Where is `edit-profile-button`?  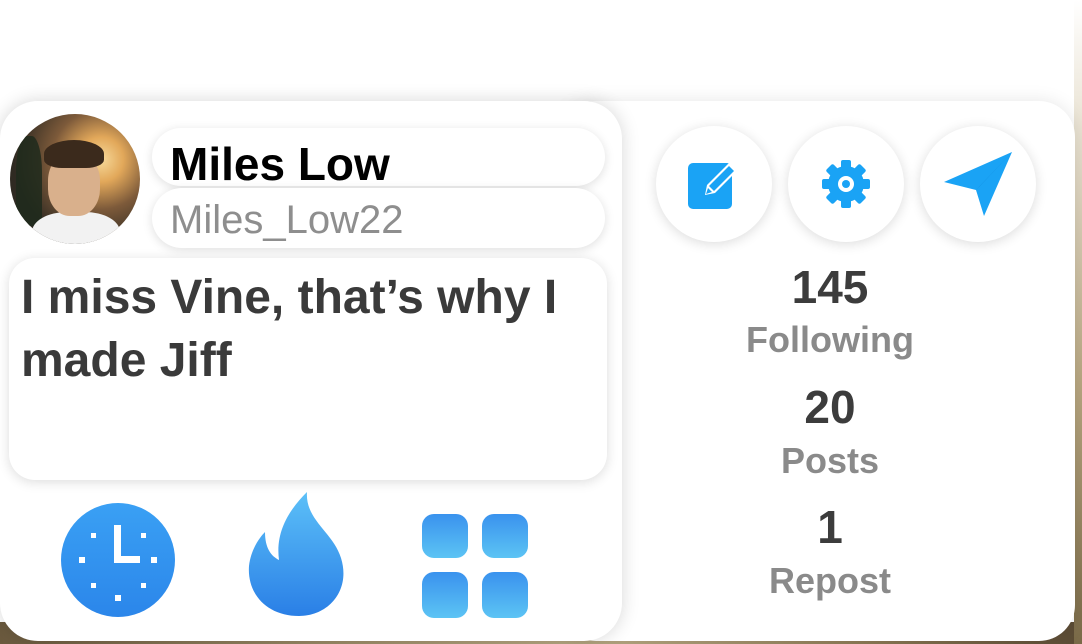
edit-profile-button is located at coordinates (714, 184).